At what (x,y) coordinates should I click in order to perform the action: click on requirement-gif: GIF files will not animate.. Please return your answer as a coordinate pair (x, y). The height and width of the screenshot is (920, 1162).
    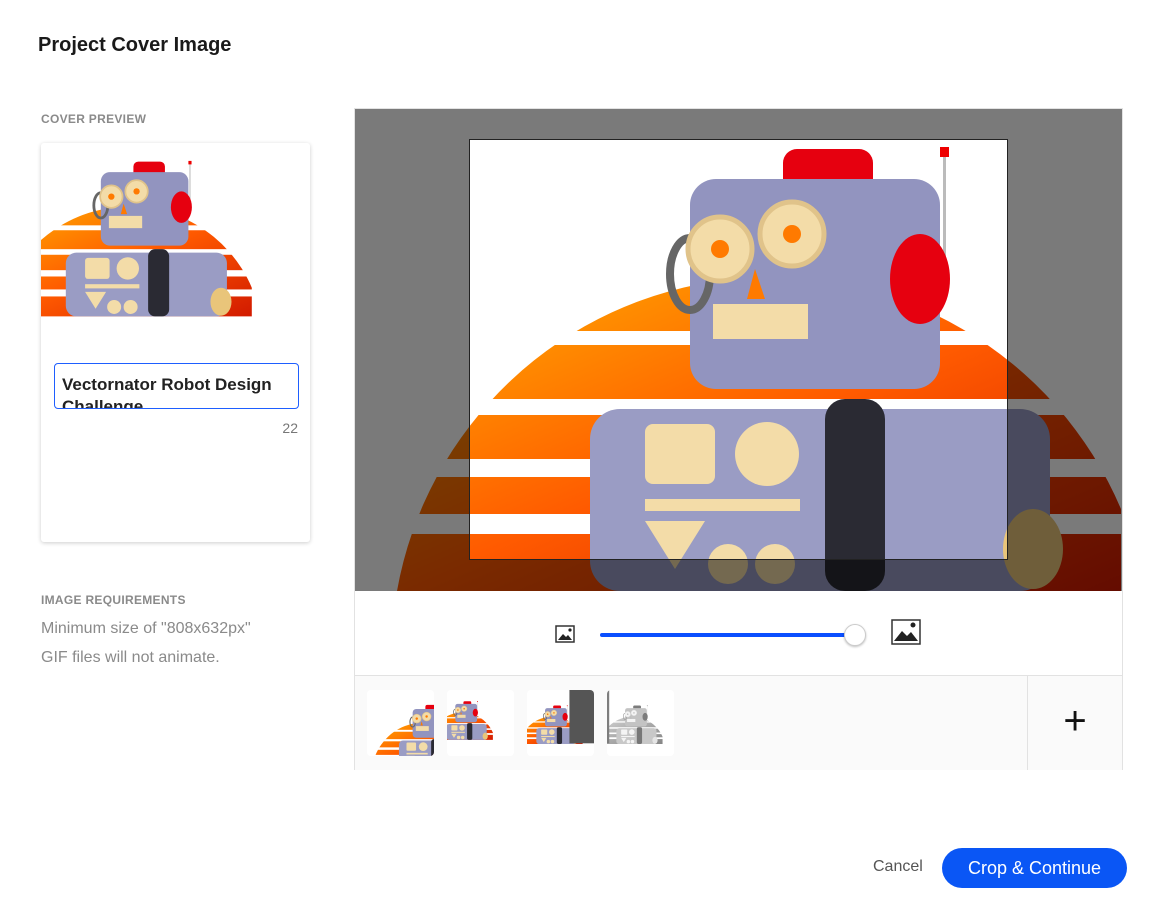
    Looking at the image, I should click on (130, 657).